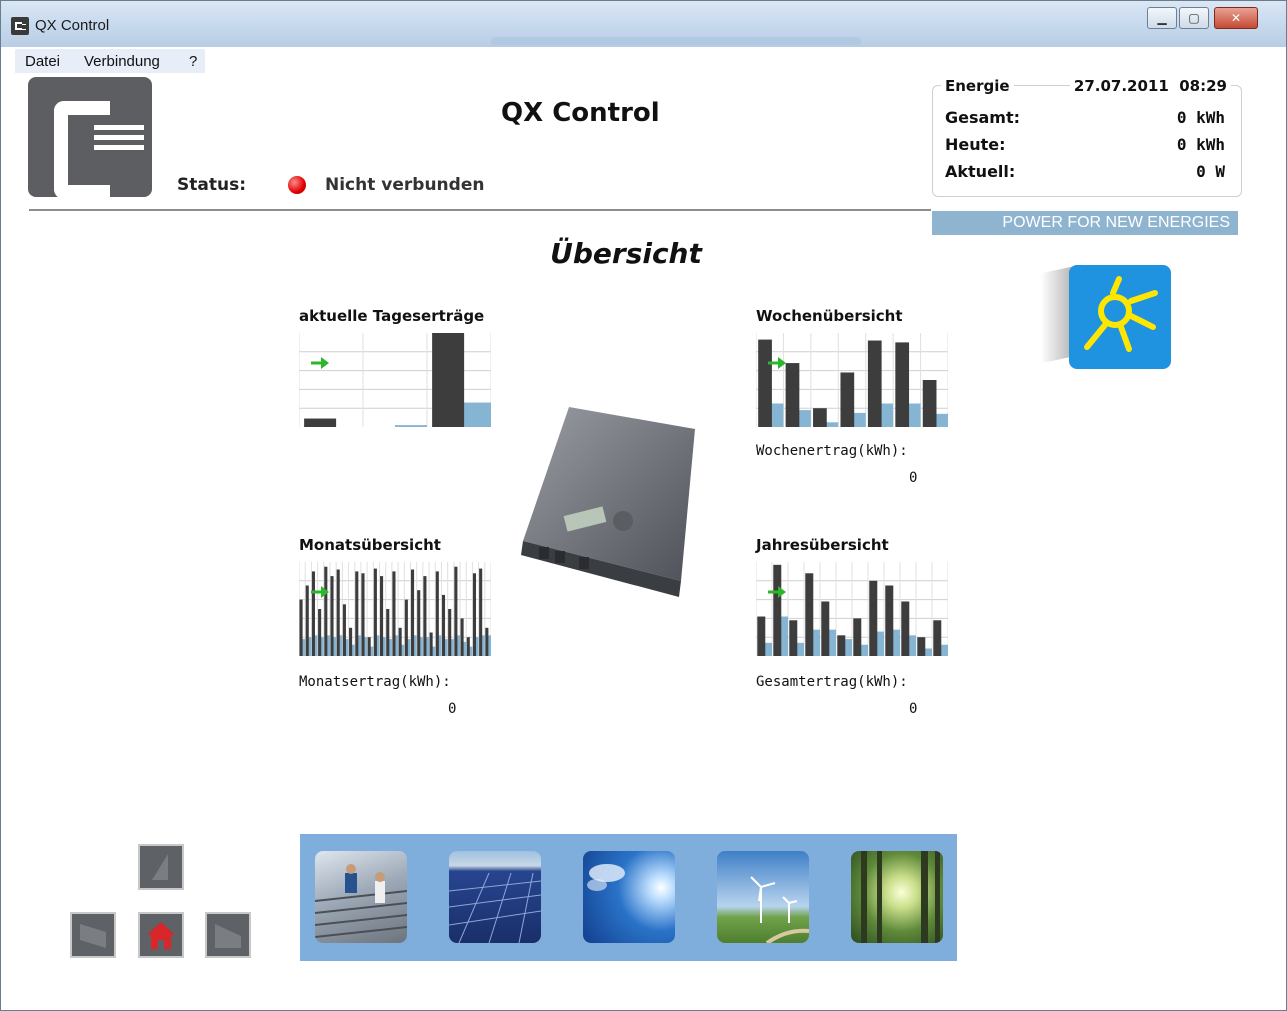 Image resolution: width=1287 pixels, height=1011 pixels. I want to click on weekly-note-label: Wochenertrag(kWh):, so click(832, 451).